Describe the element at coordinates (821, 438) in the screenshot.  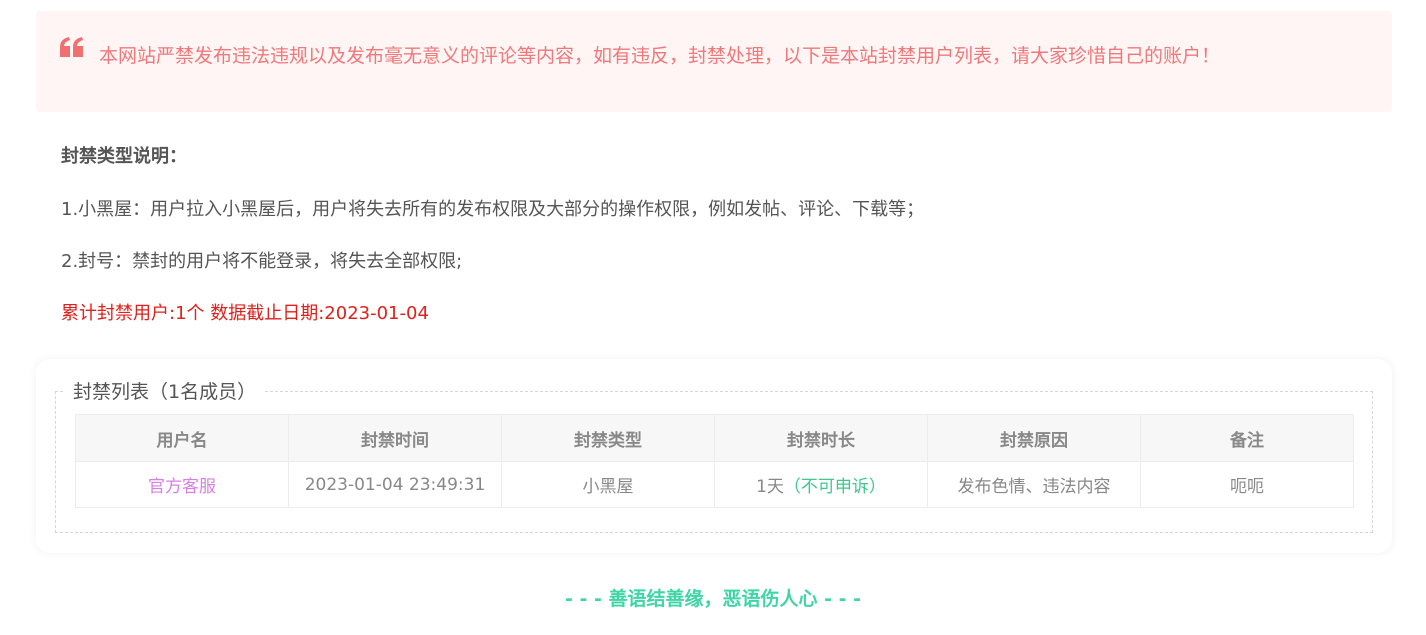
I see `column-header-duration: 封禁时长` at that location.